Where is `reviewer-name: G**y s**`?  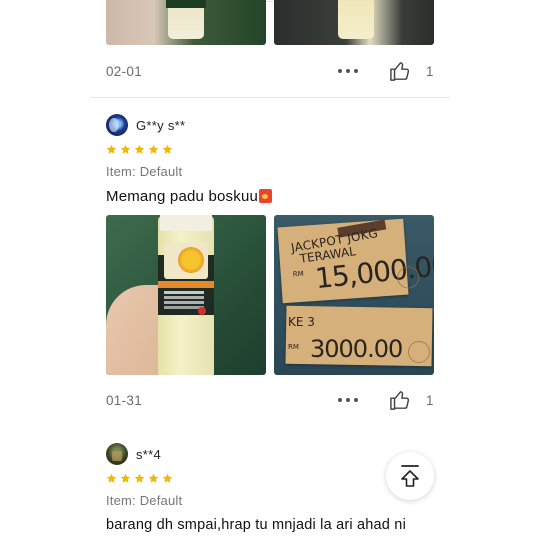
reviewer-name: G**y s** is located at coordinates (161, 125).